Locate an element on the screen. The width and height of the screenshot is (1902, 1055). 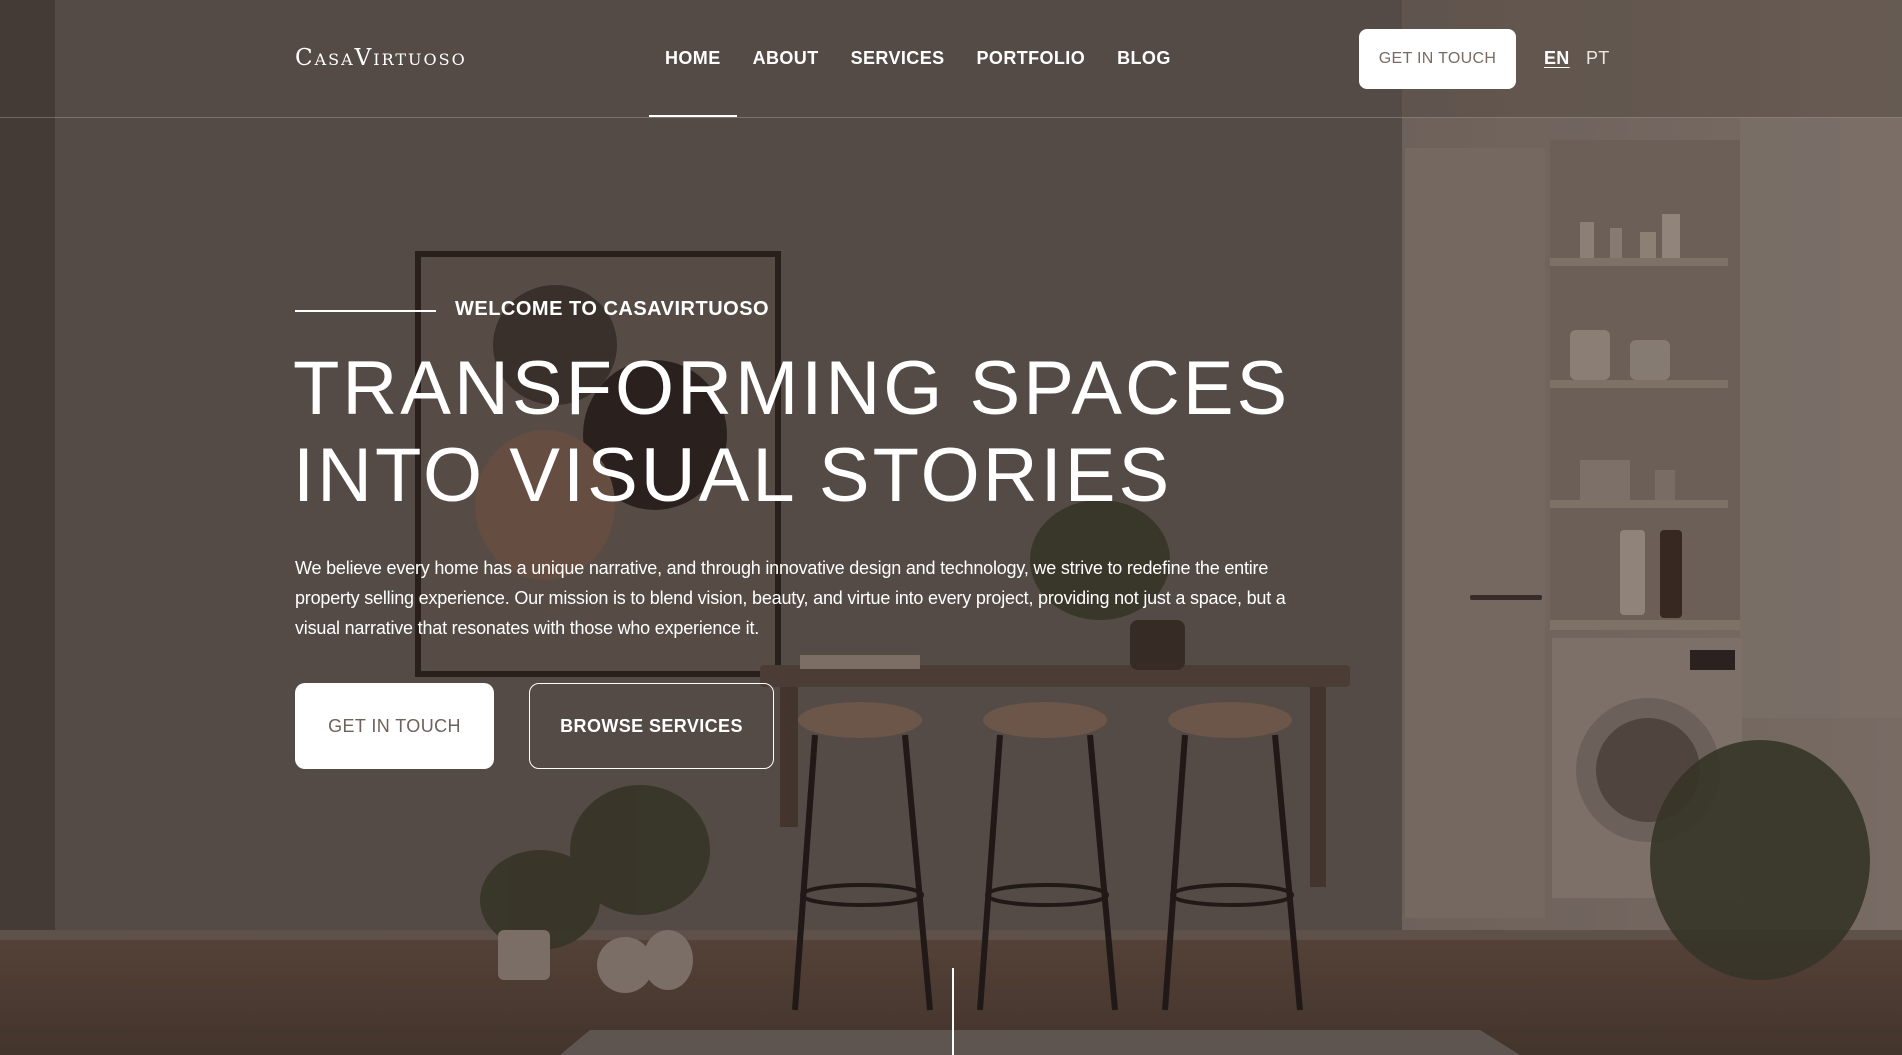
eyebrow-divider is located at coordinates (365, 311).